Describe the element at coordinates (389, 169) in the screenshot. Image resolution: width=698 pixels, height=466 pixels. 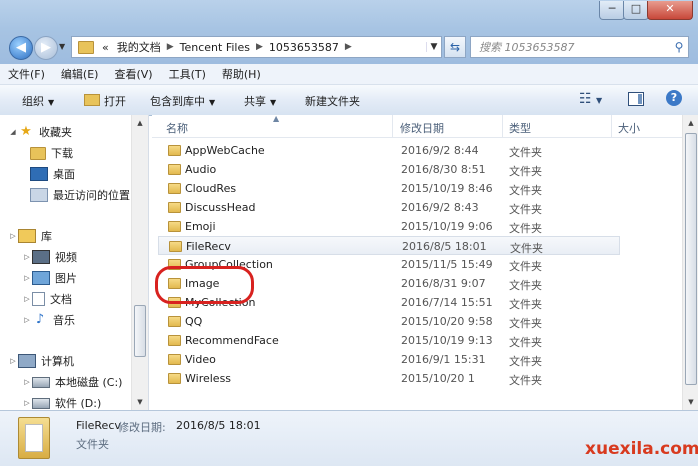
I see `file-row: Audio 2016/8/30 8:51 文件夹` at that location.